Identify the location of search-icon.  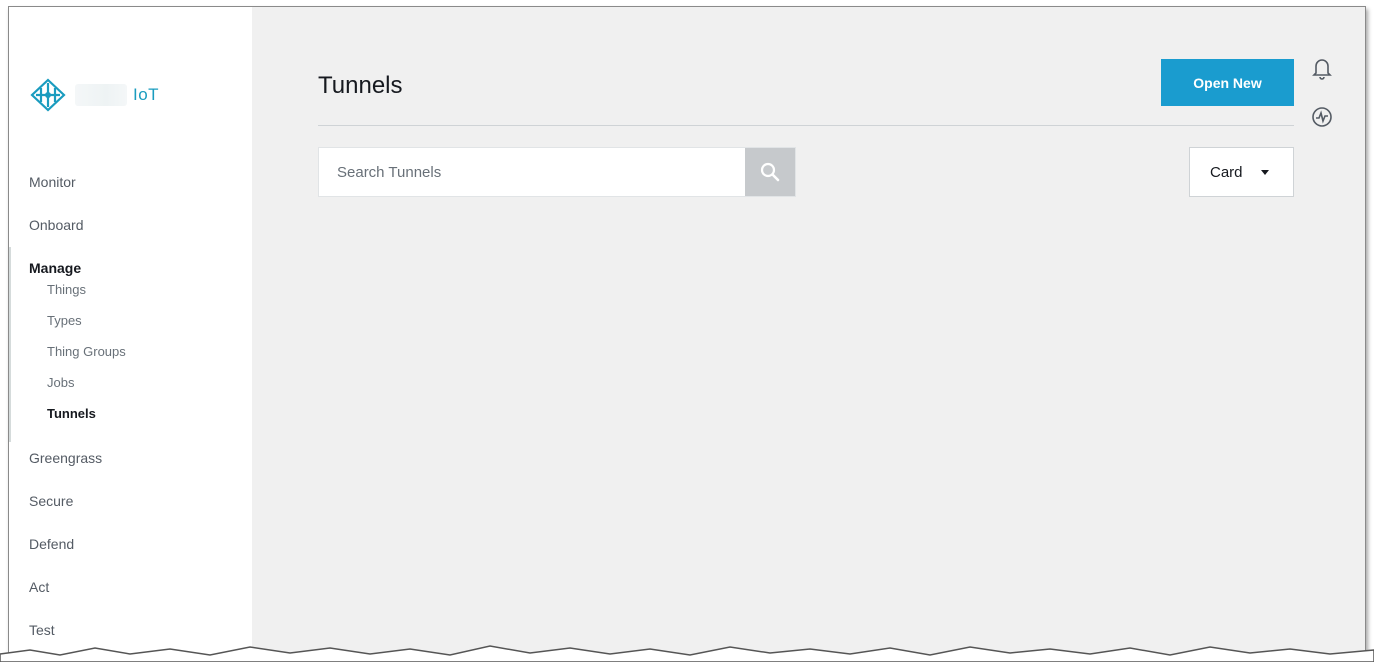
(770, 172).